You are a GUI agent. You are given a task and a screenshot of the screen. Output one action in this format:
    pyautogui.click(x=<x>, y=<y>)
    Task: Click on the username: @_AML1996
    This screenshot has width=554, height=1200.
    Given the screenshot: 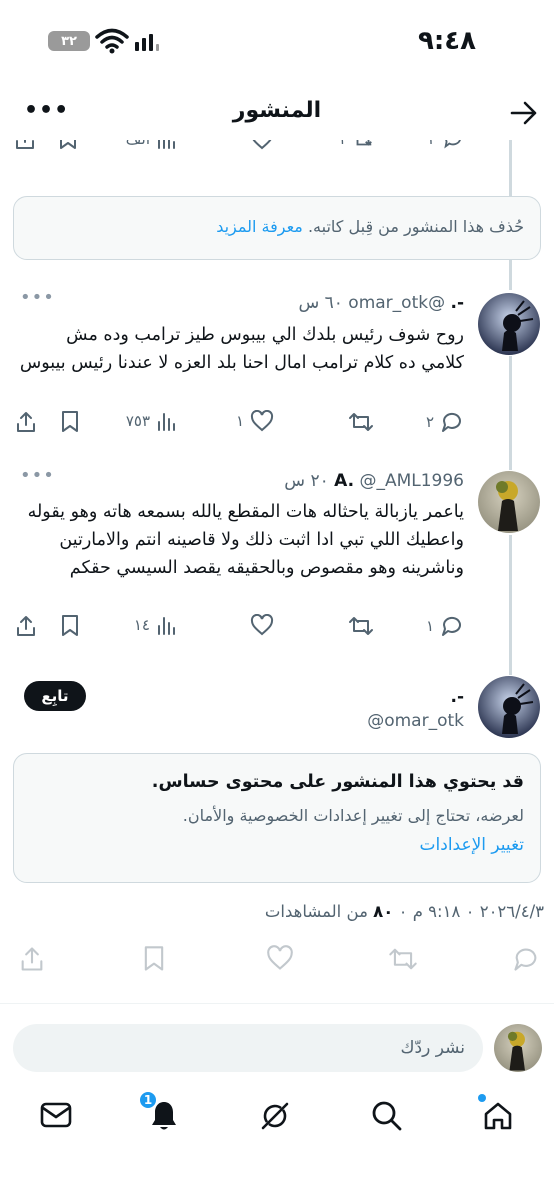 What is the action you would take?
    pyautogui.click(x=411, y=481)
    